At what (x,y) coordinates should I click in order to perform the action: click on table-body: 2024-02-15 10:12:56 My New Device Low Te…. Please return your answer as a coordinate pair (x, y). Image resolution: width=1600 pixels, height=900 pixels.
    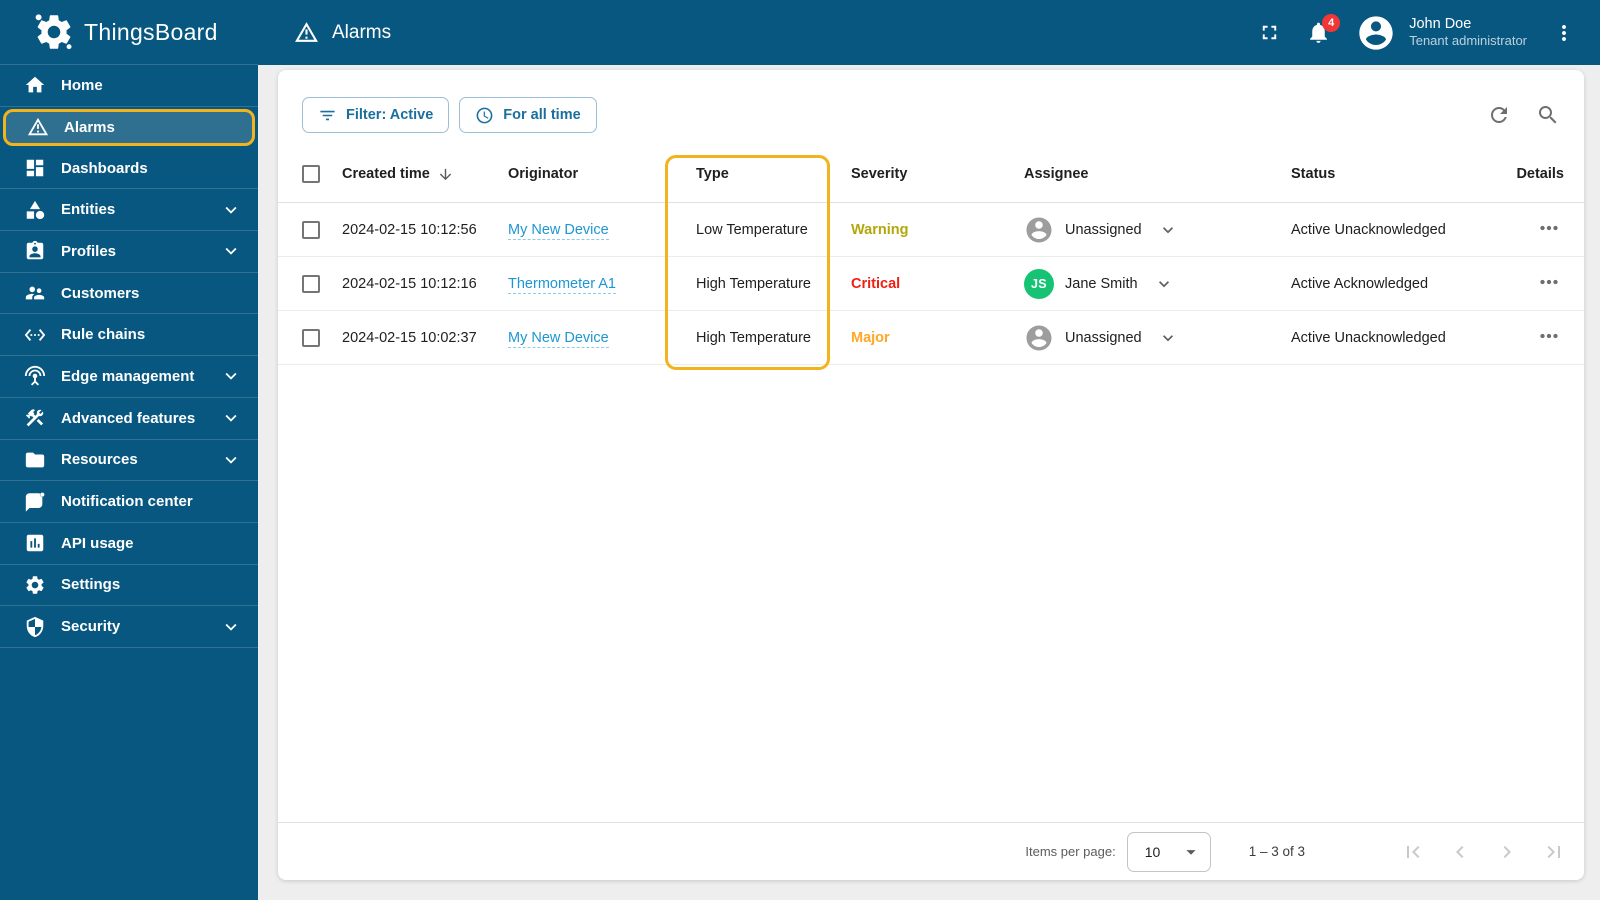
    Looking at the image, I should click on (931, 284).